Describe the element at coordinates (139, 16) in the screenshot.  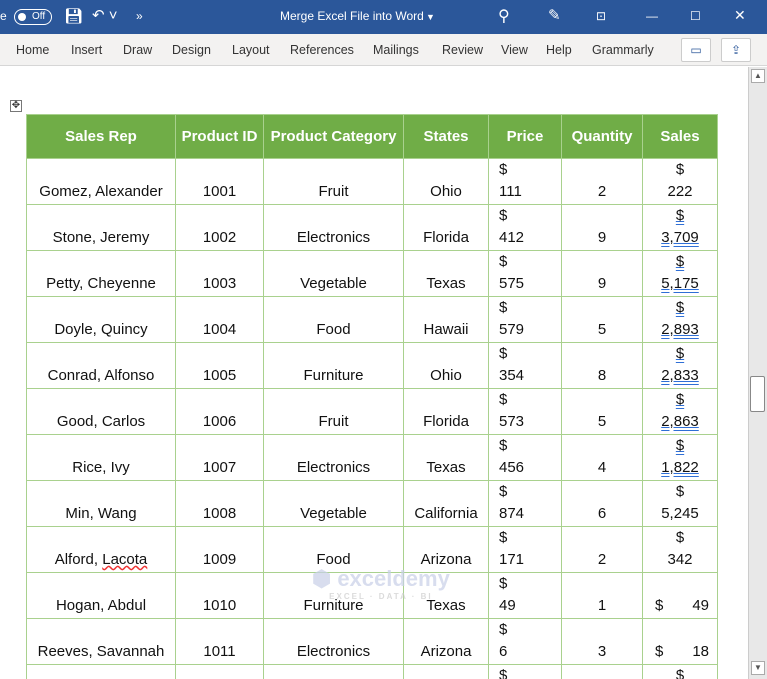
I see `more-commands-icon: »` at that location.